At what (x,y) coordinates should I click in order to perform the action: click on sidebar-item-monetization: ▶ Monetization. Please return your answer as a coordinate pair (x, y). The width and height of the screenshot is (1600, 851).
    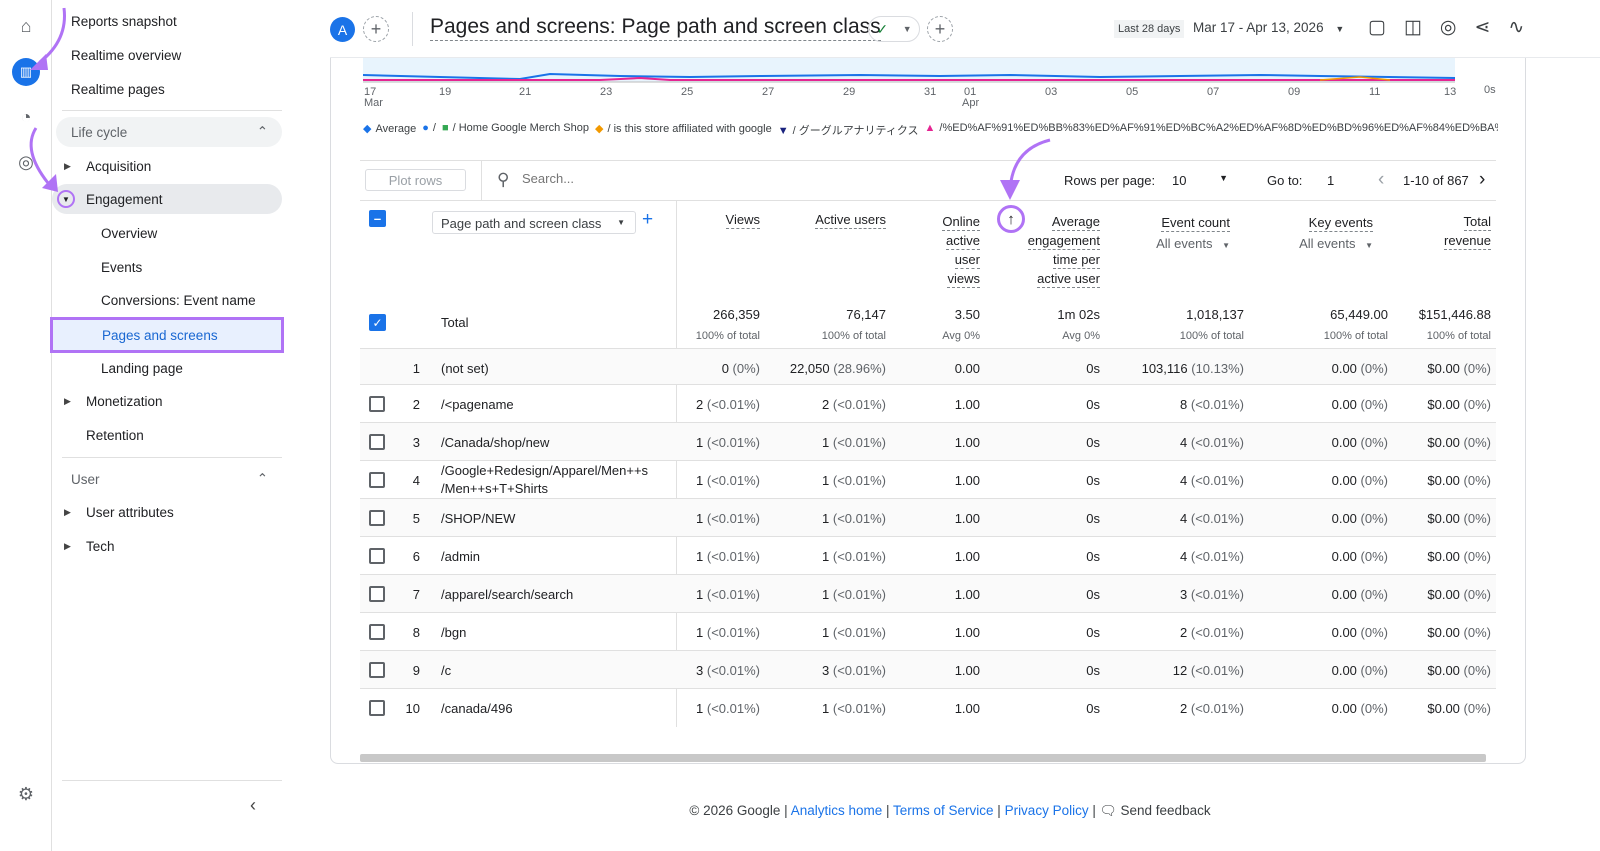
    Looking at the image, I should click on (167, 401).